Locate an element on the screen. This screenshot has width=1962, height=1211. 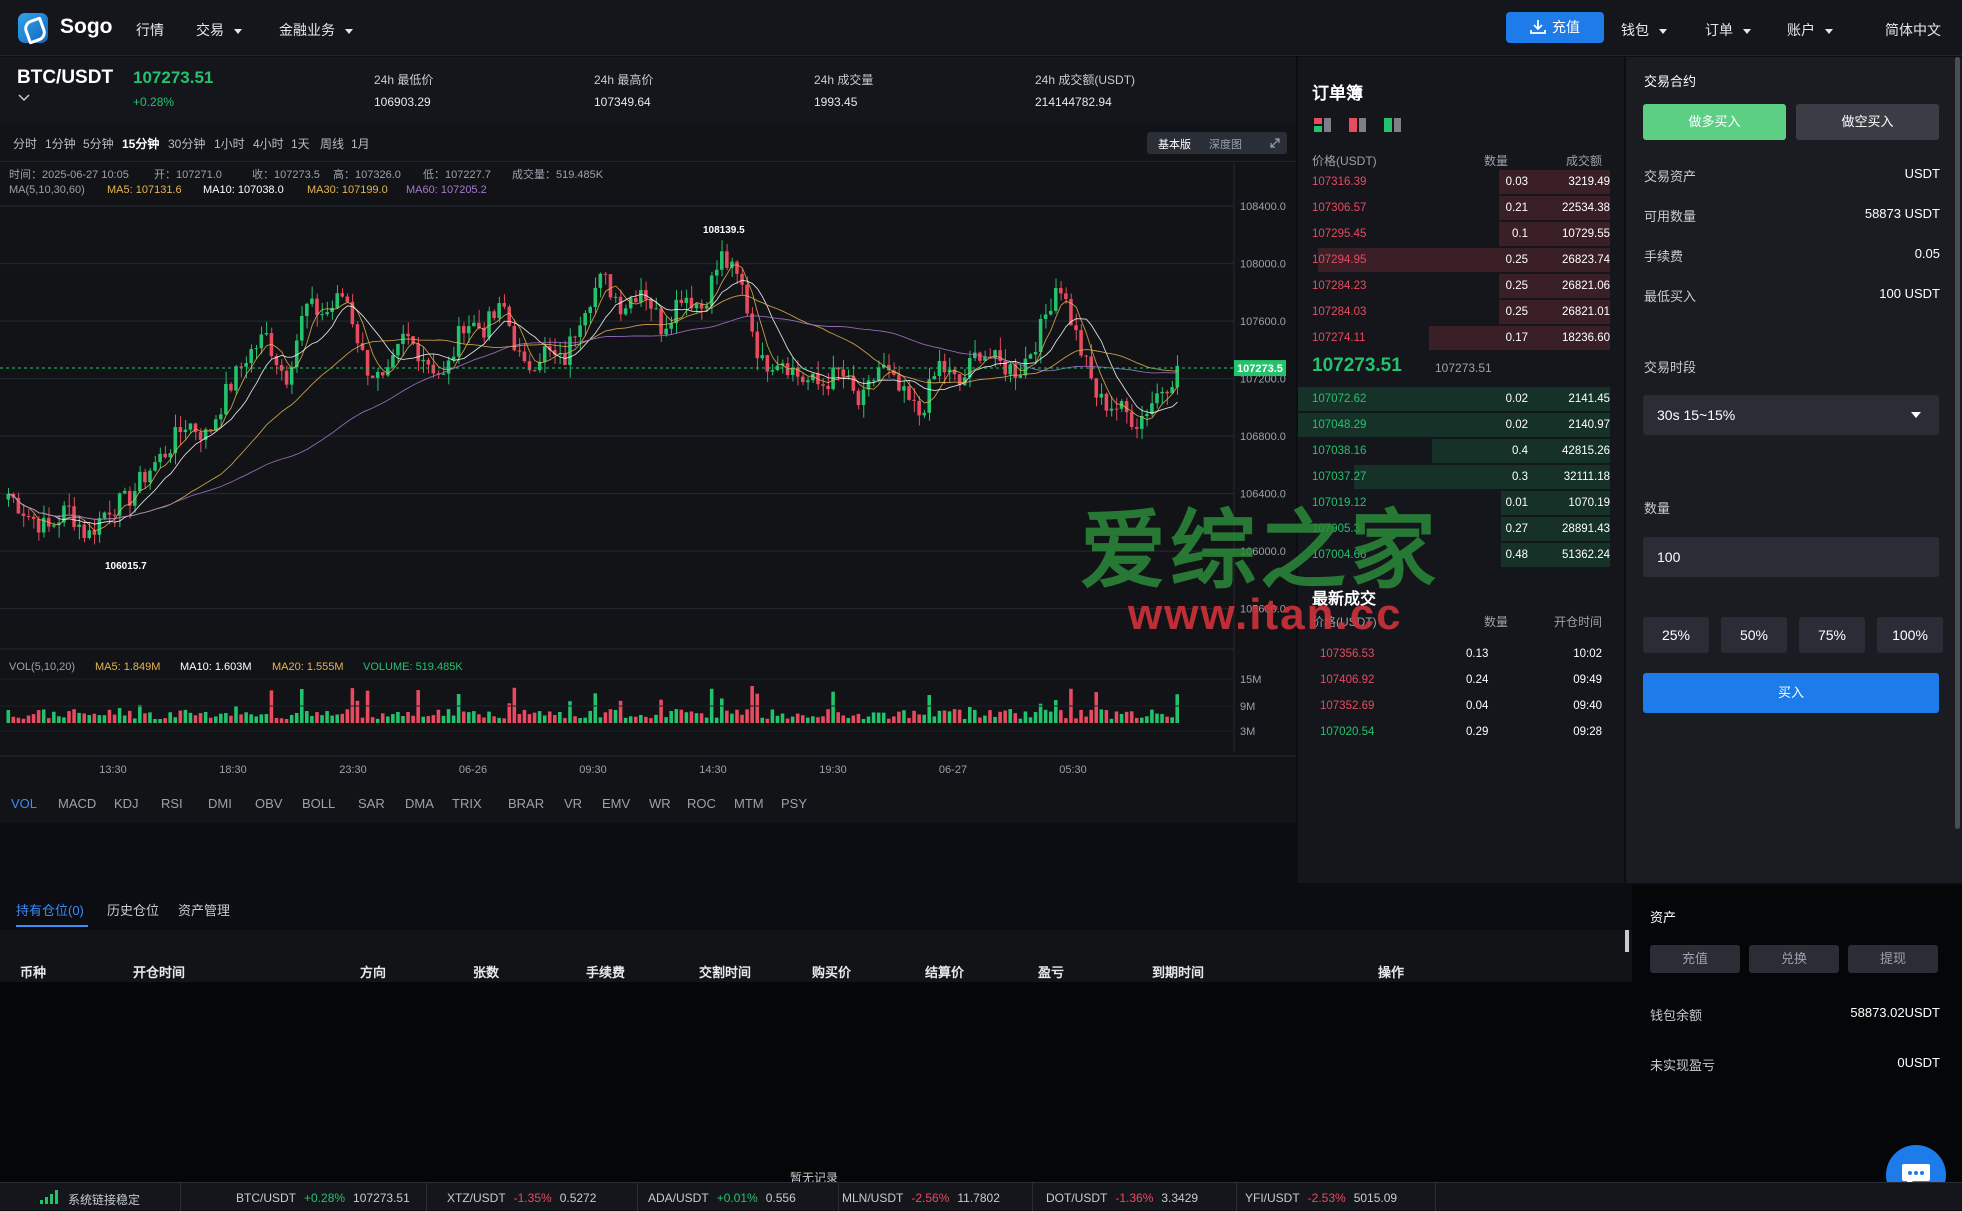
trade-panel-scrollbar is located at coordinates (1957, 443).